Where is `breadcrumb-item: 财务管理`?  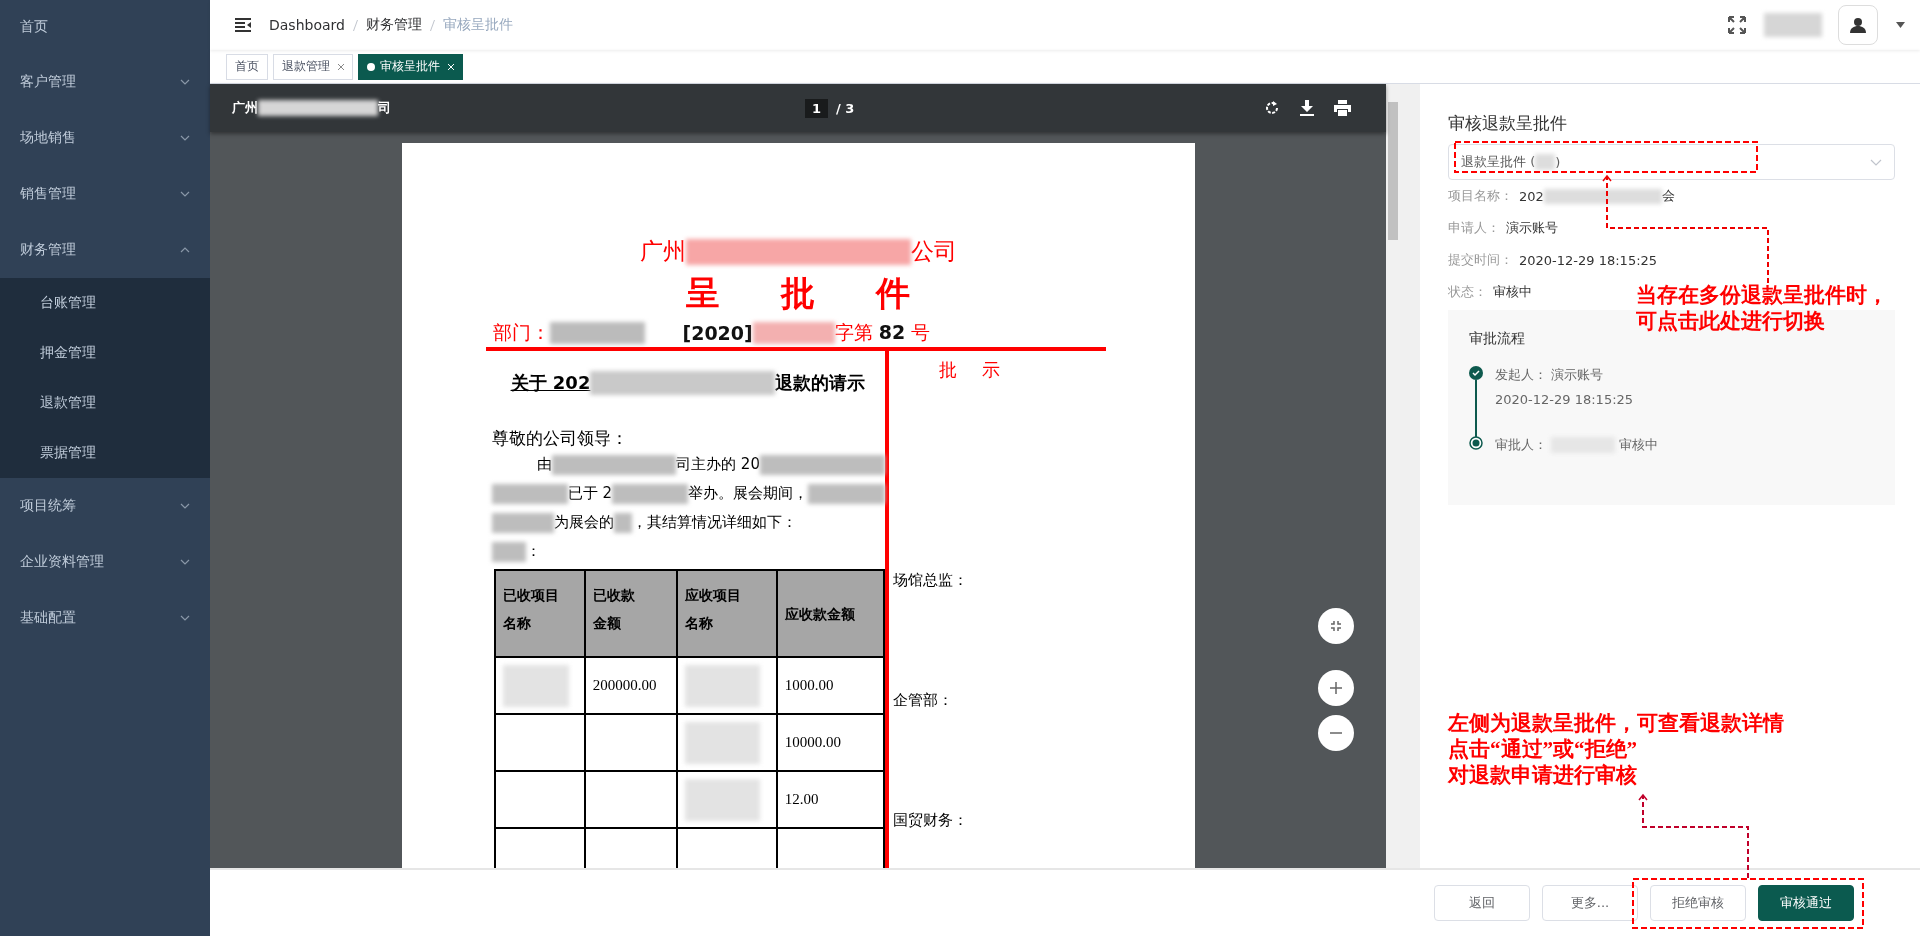 breadcrumb-item: 财务管理 is located at coordinates (393, 25).